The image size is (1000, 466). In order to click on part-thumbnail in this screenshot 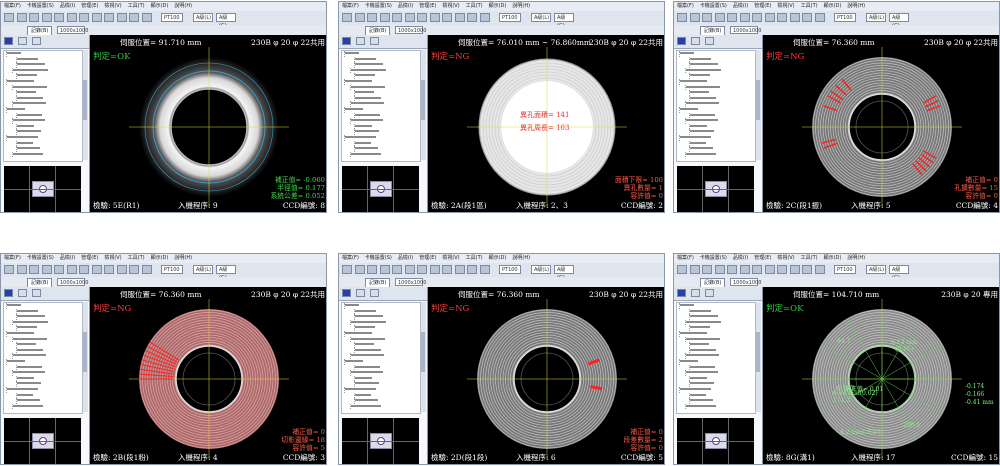, I will do `click(716, 189)`.